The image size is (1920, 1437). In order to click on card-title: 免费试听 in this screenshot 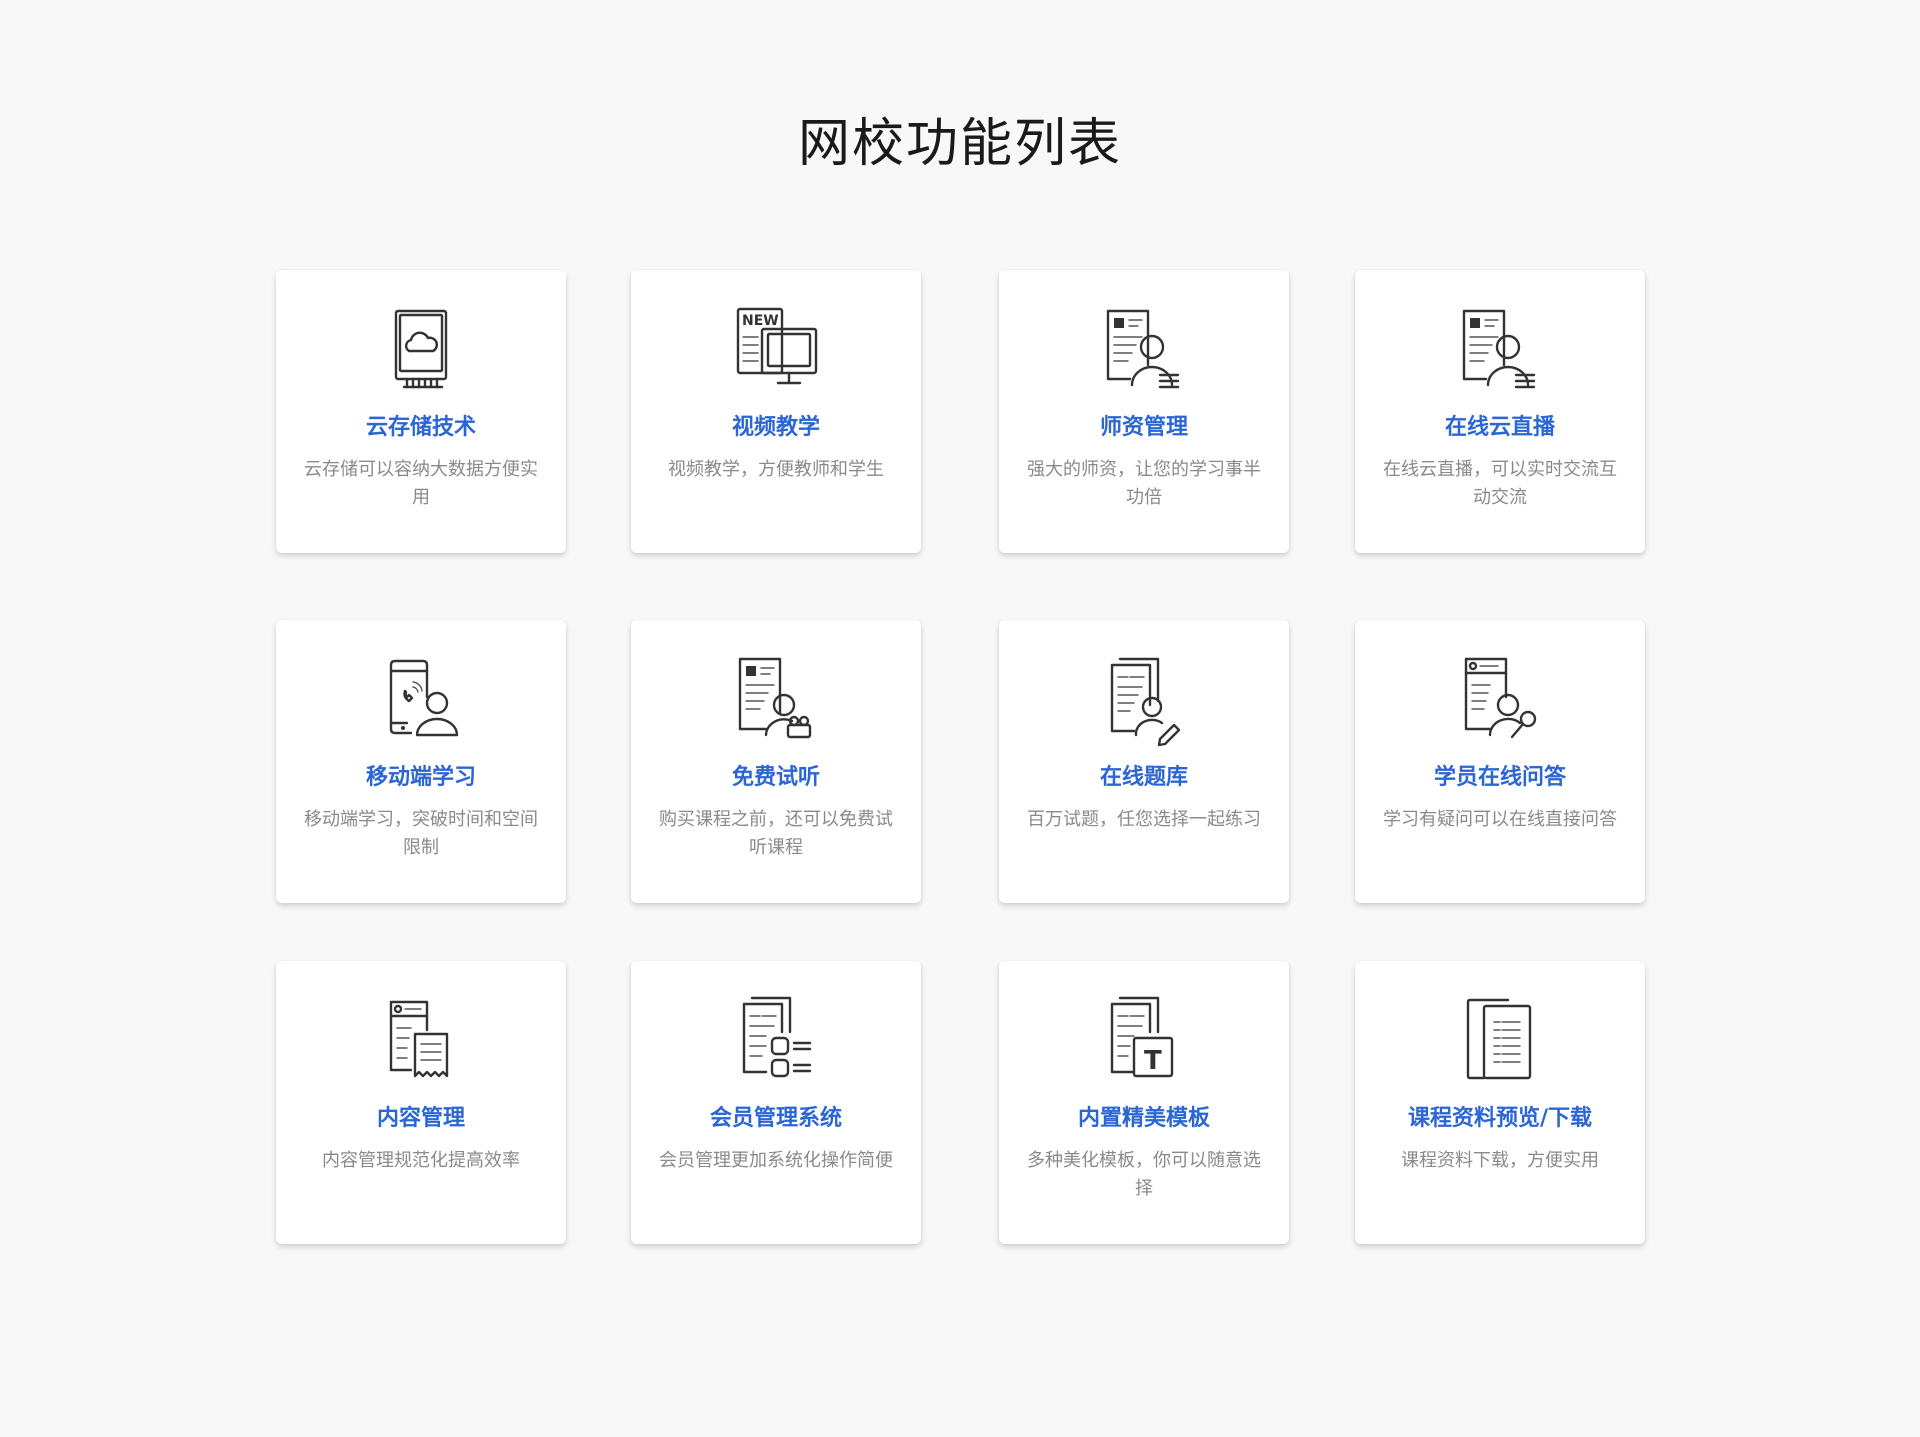, I will do `click(775, 777)`.